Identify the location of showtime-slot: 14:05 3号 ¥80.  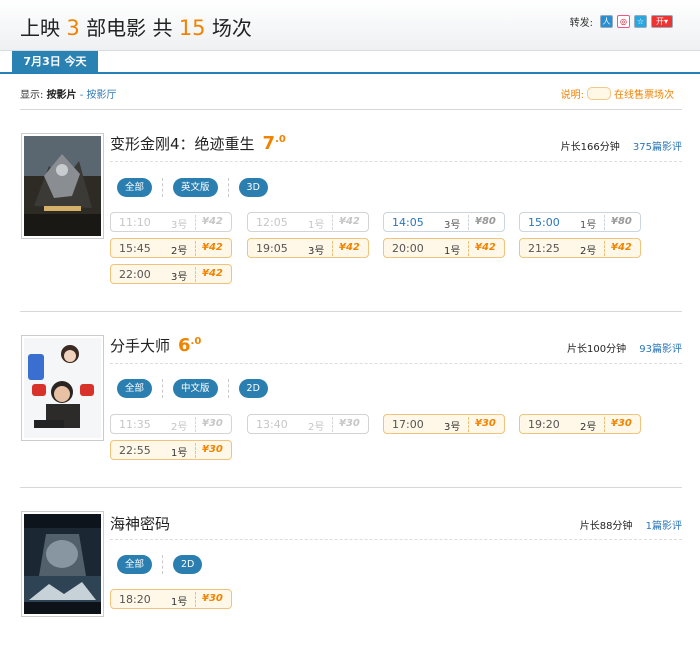
(444, 222).